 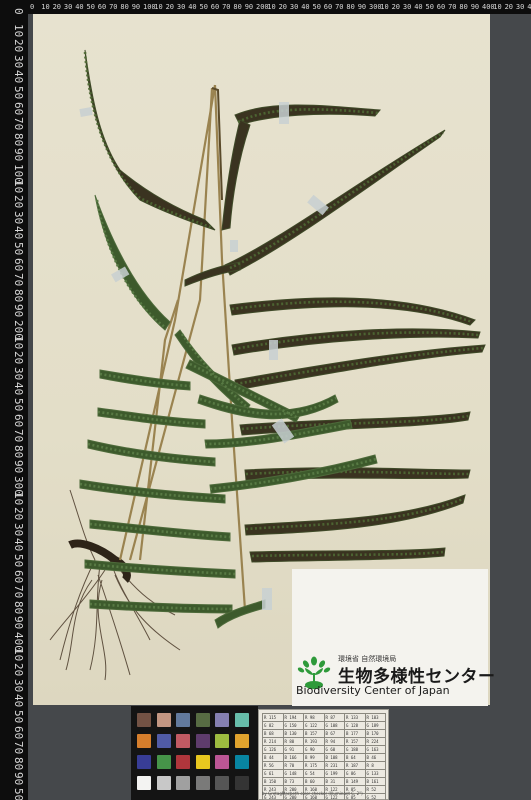 I want to click on table-cell: G 86, so click(x=355, y=773).